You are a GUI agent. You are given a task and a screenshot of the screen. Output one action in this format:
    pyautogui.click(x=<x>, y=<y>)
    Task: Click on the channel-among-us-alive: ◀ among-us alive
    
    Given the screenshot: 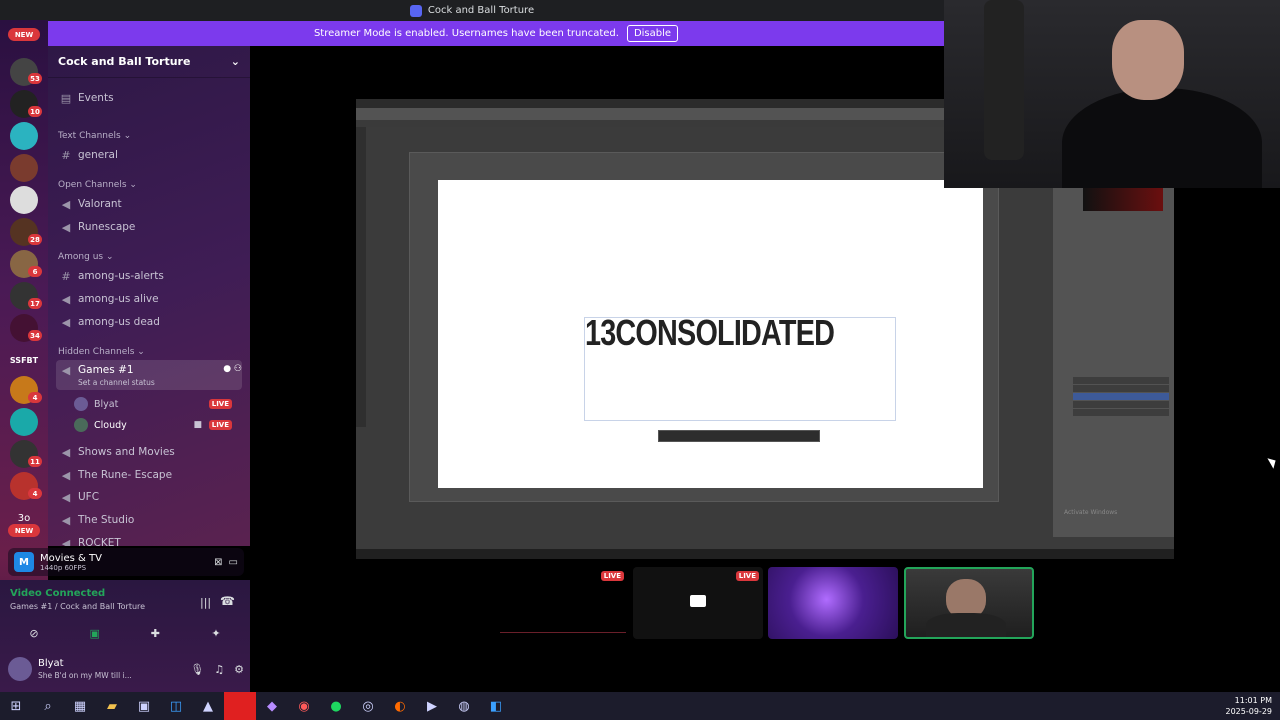 What is the action you would take?
    pyautogui.click(x=149, y=299)
    